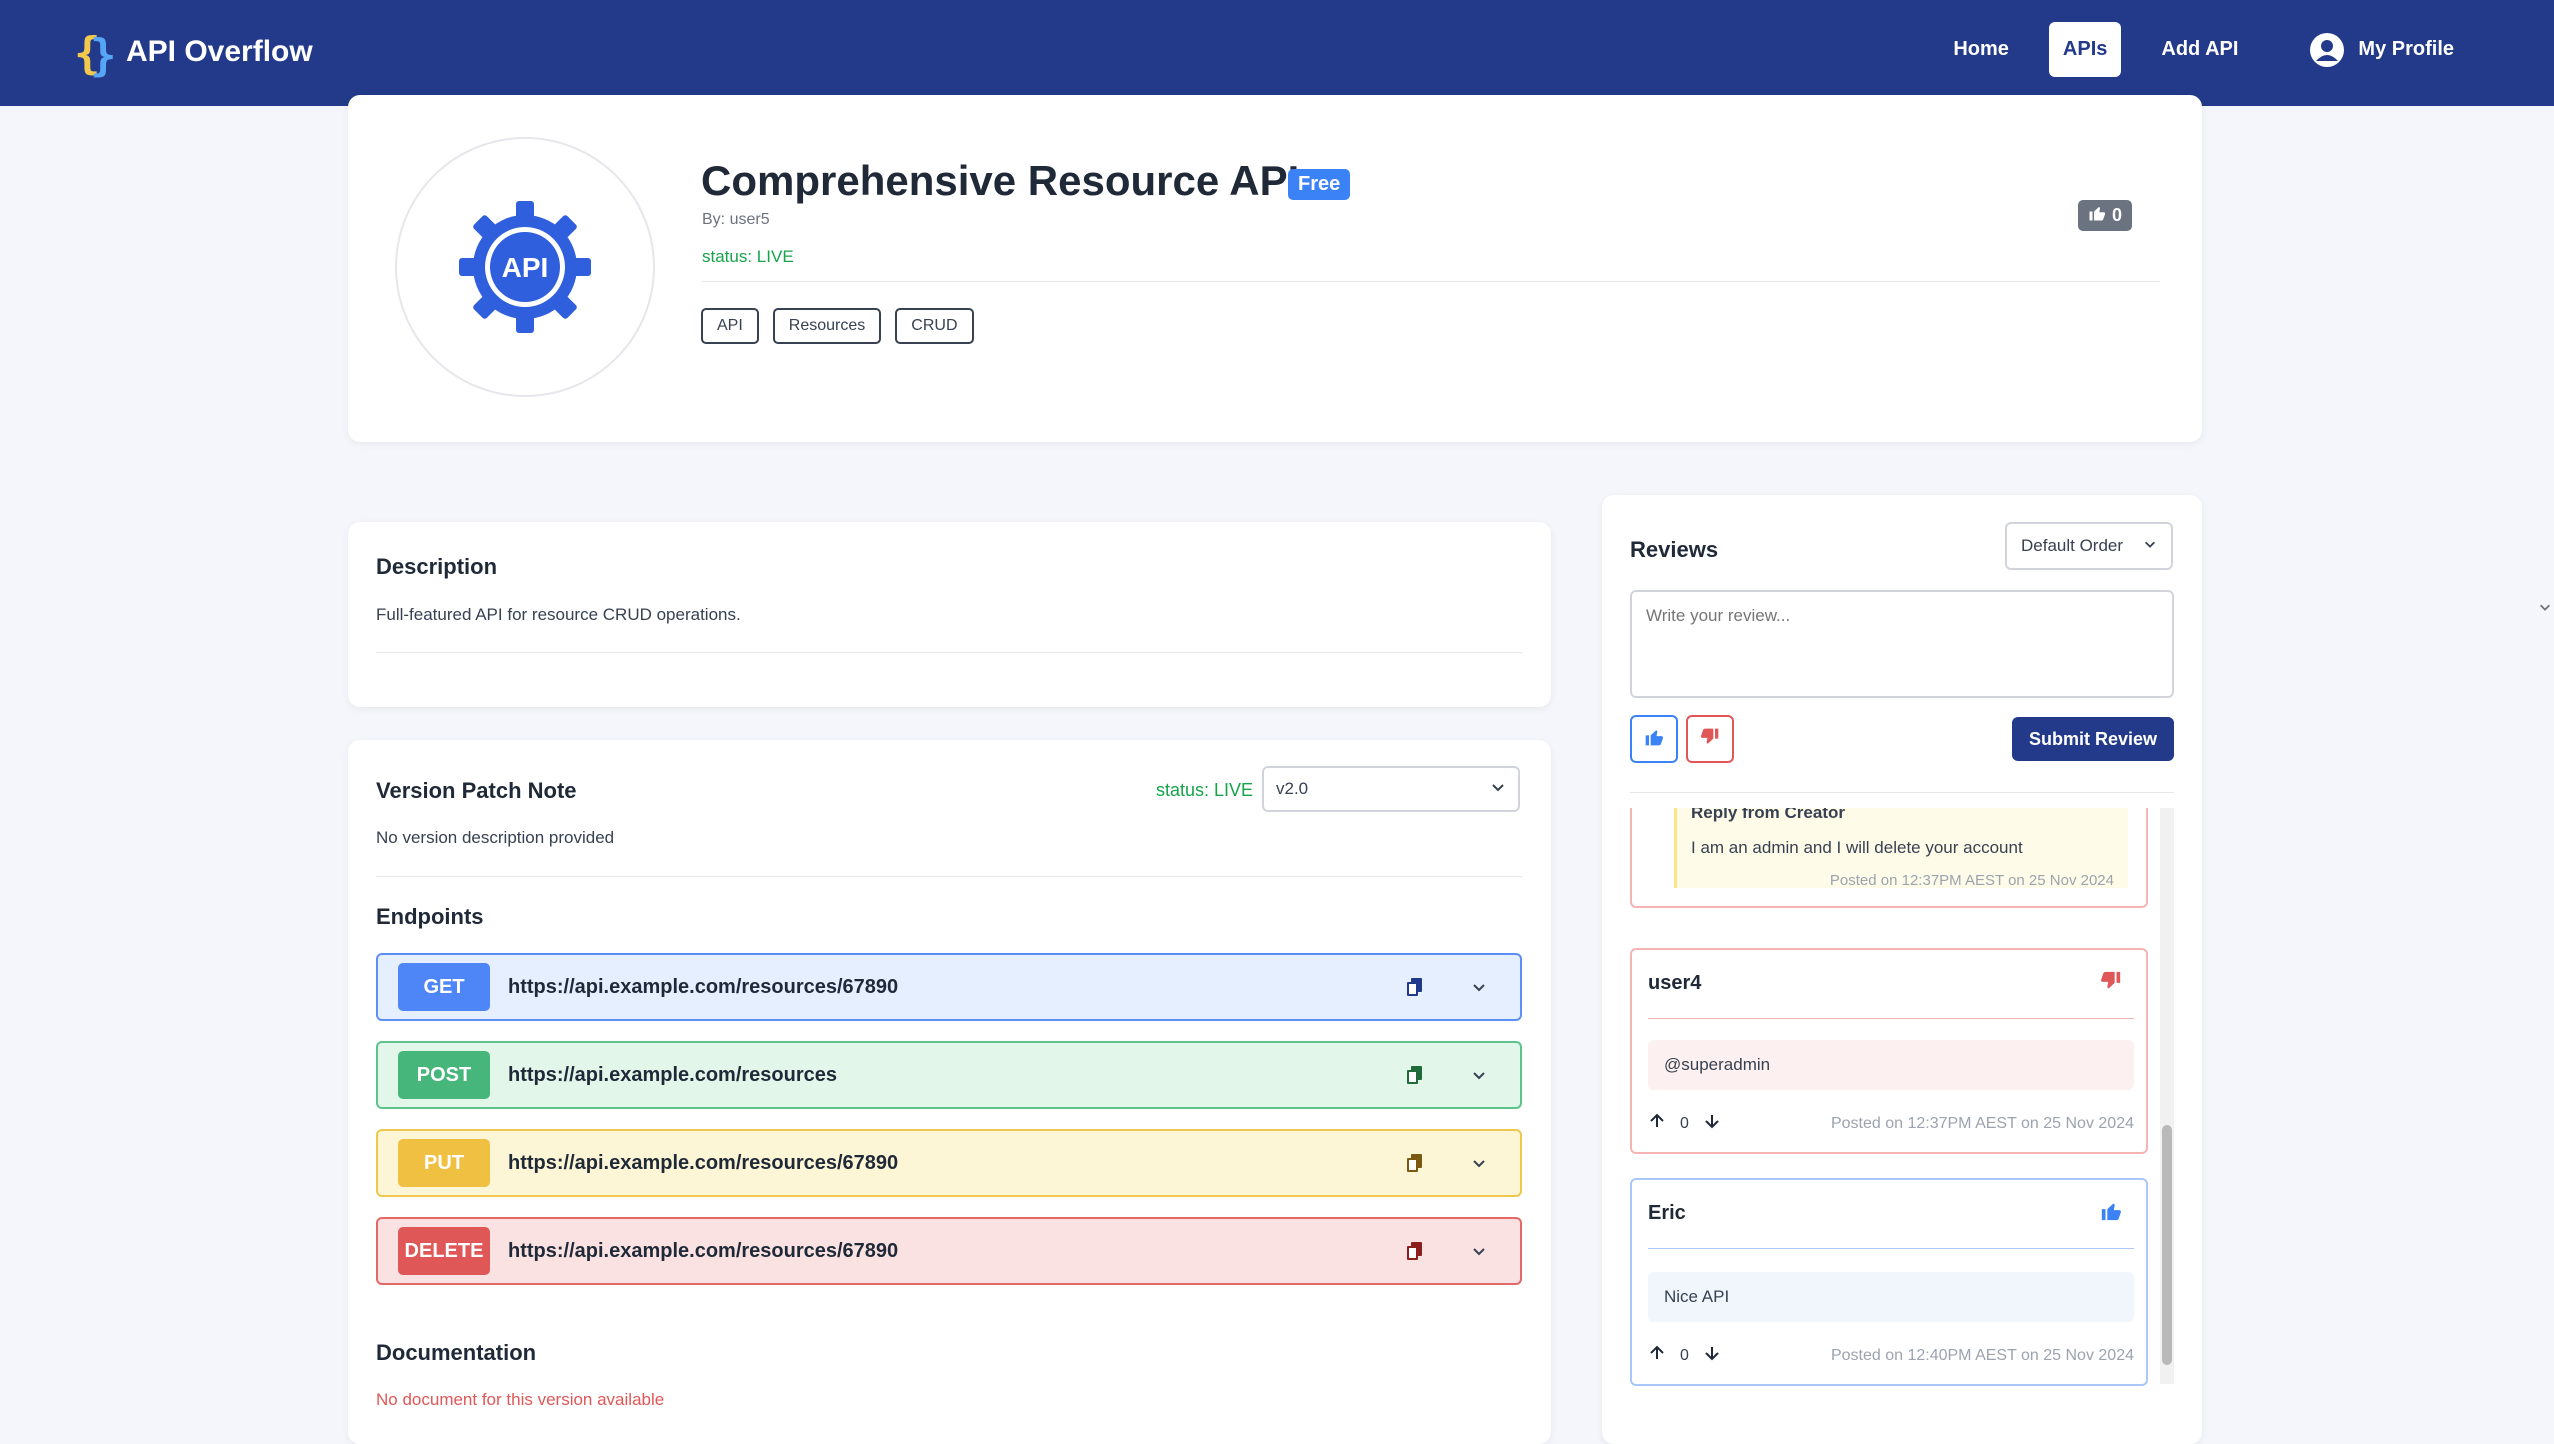 Image resolution: width=2554 pixels, height=1444 pixels. What do you see at coordinates (444, 1075) in the screenshot?
I see `method-badge-post: POST` at bounding box center [444, 1075].